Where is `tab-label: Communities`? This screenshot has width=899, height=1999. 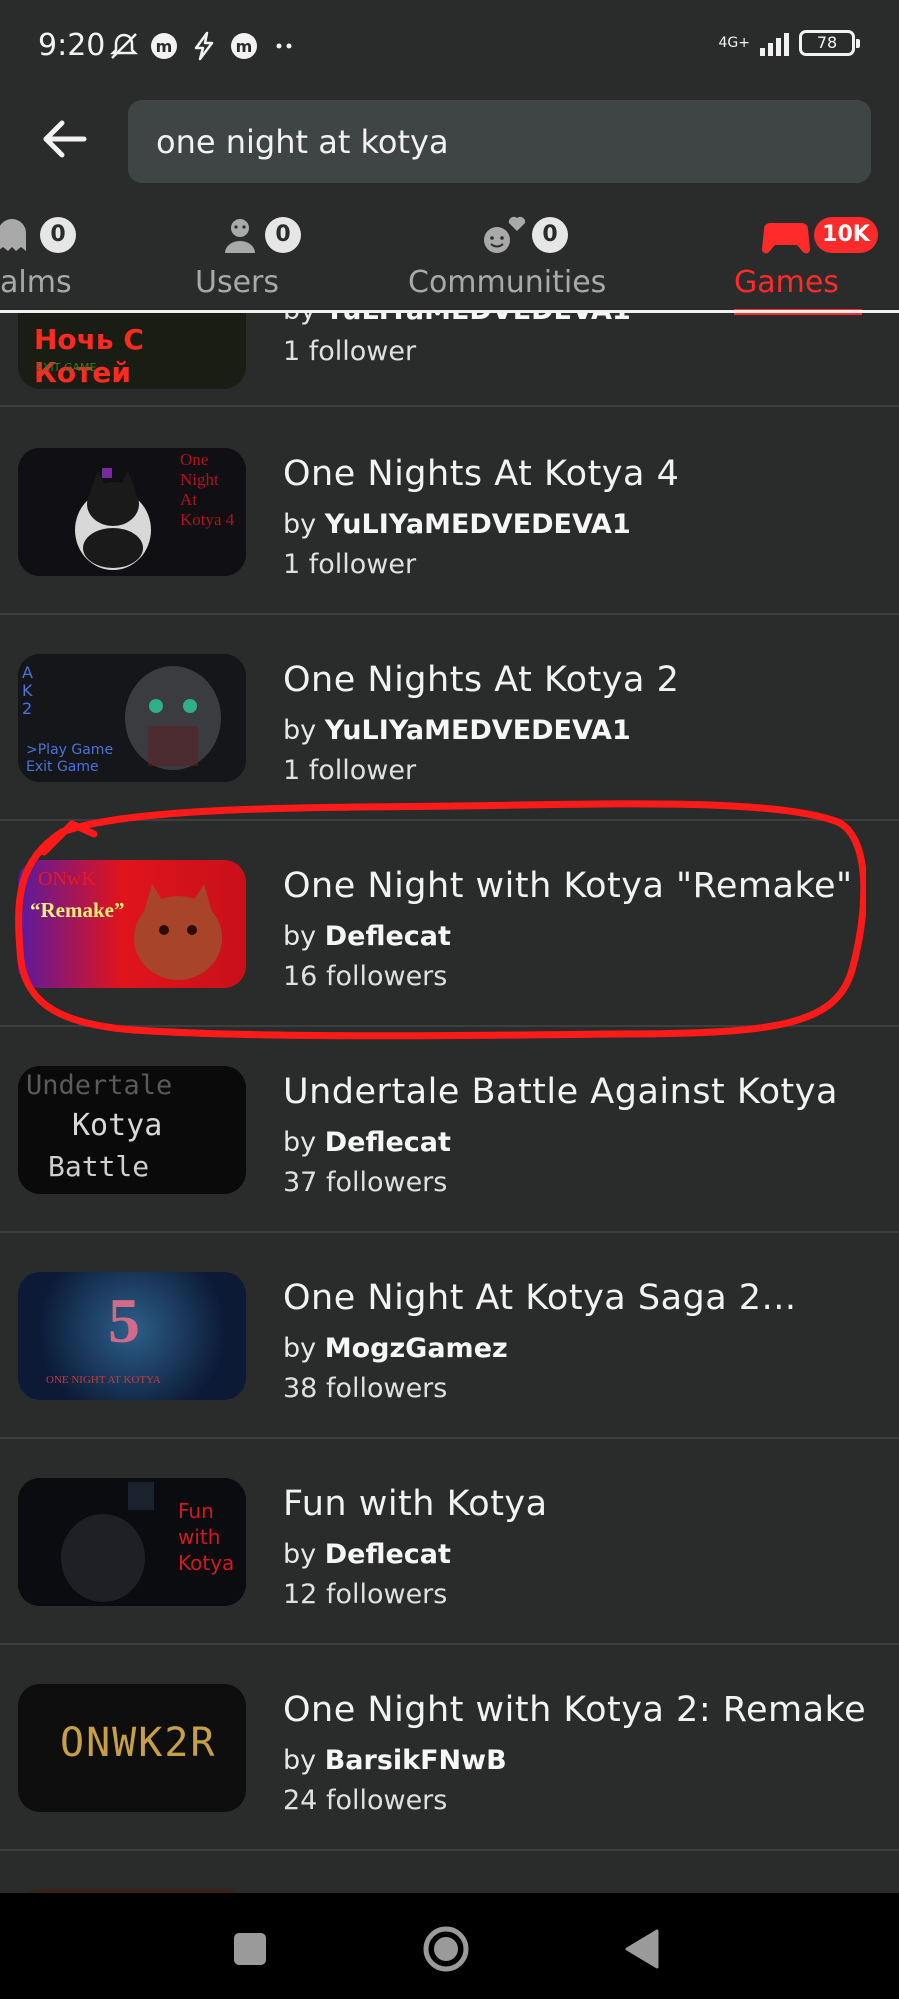 tab-label: Communities is located at coordinates (507, 282).